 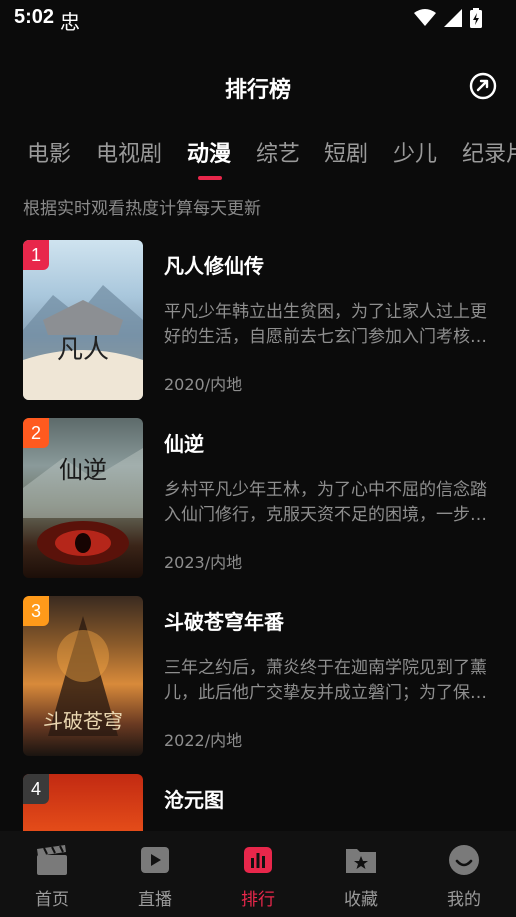 I want to click on tab-kids: 少儿, so click(x=415, y=152).